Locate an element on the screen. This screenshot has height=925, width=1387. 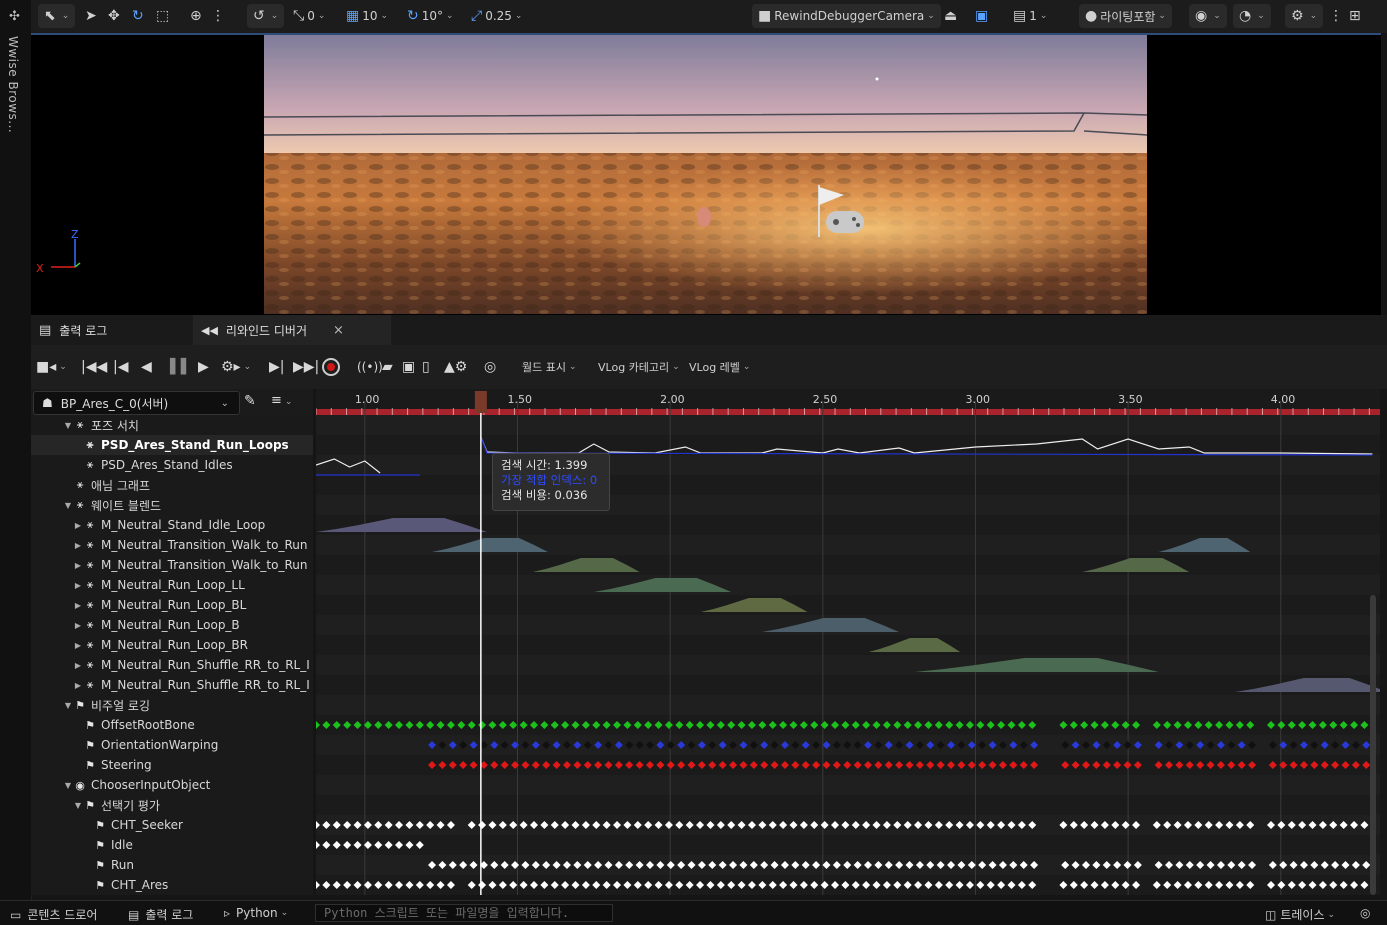
tree-row: ⚑ Idle is located at coordinates (172, 845).